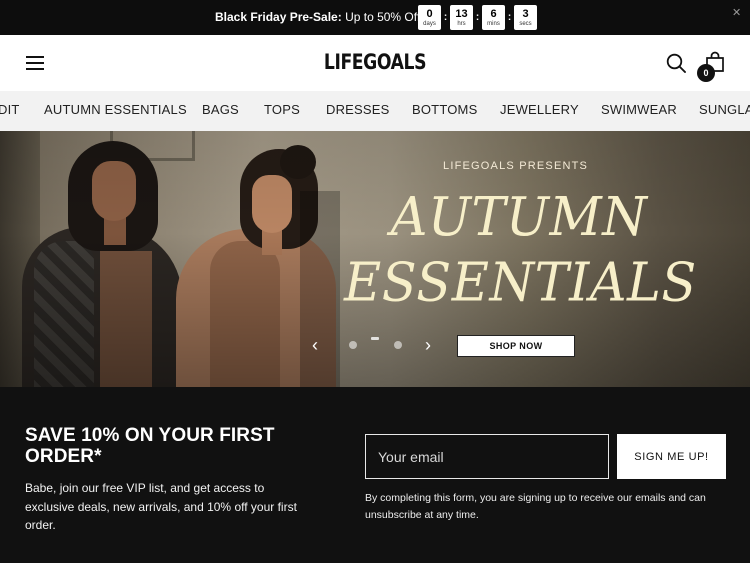 The image size is (750, 563). I want to click on nav-item-sunglasses: SUNGLA, so click(724, 109).